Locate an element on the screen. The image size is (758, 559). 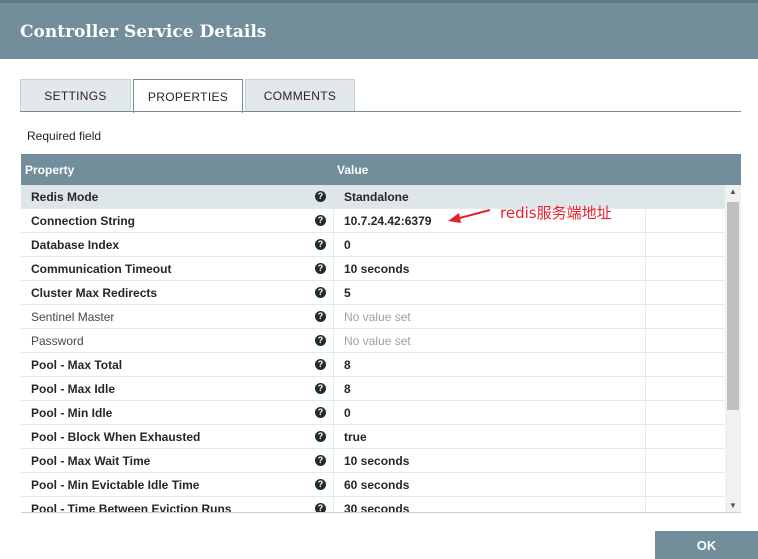
table-row: Communication Timeout? 10 seconds is located at coordinates (373, 269).